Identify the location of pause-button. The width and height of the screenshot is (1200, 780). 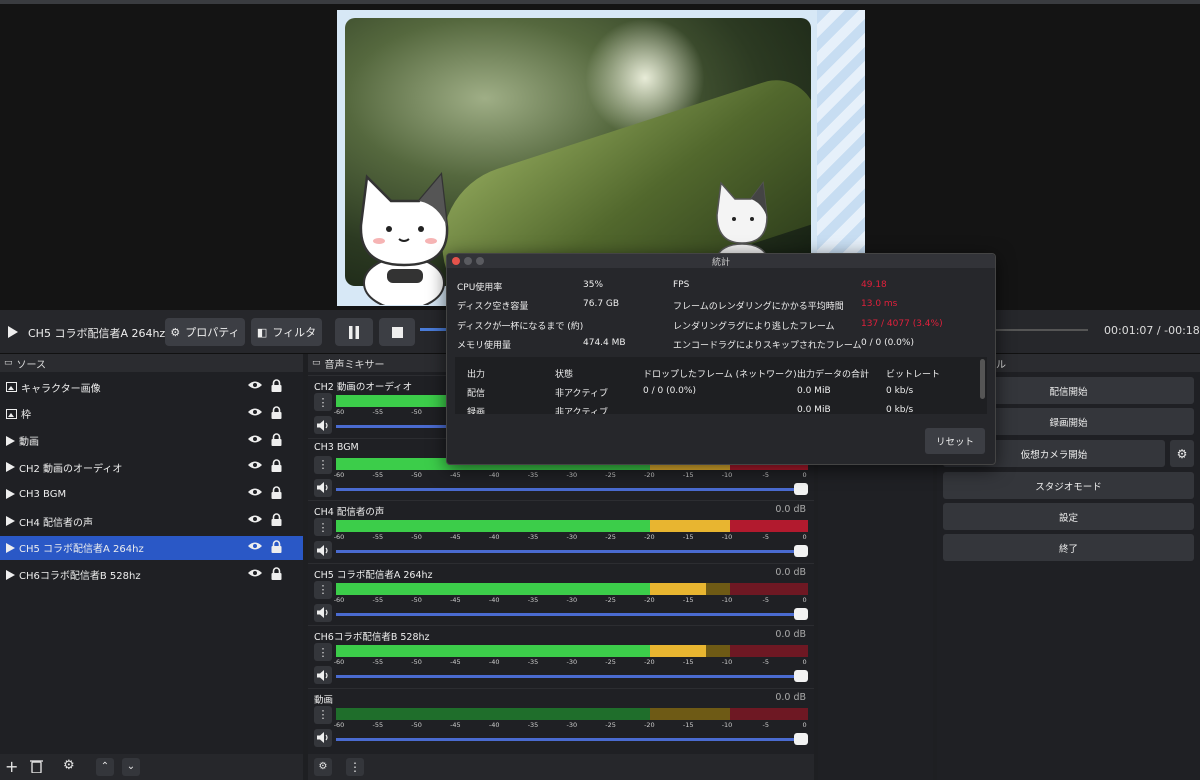
(354, 332).